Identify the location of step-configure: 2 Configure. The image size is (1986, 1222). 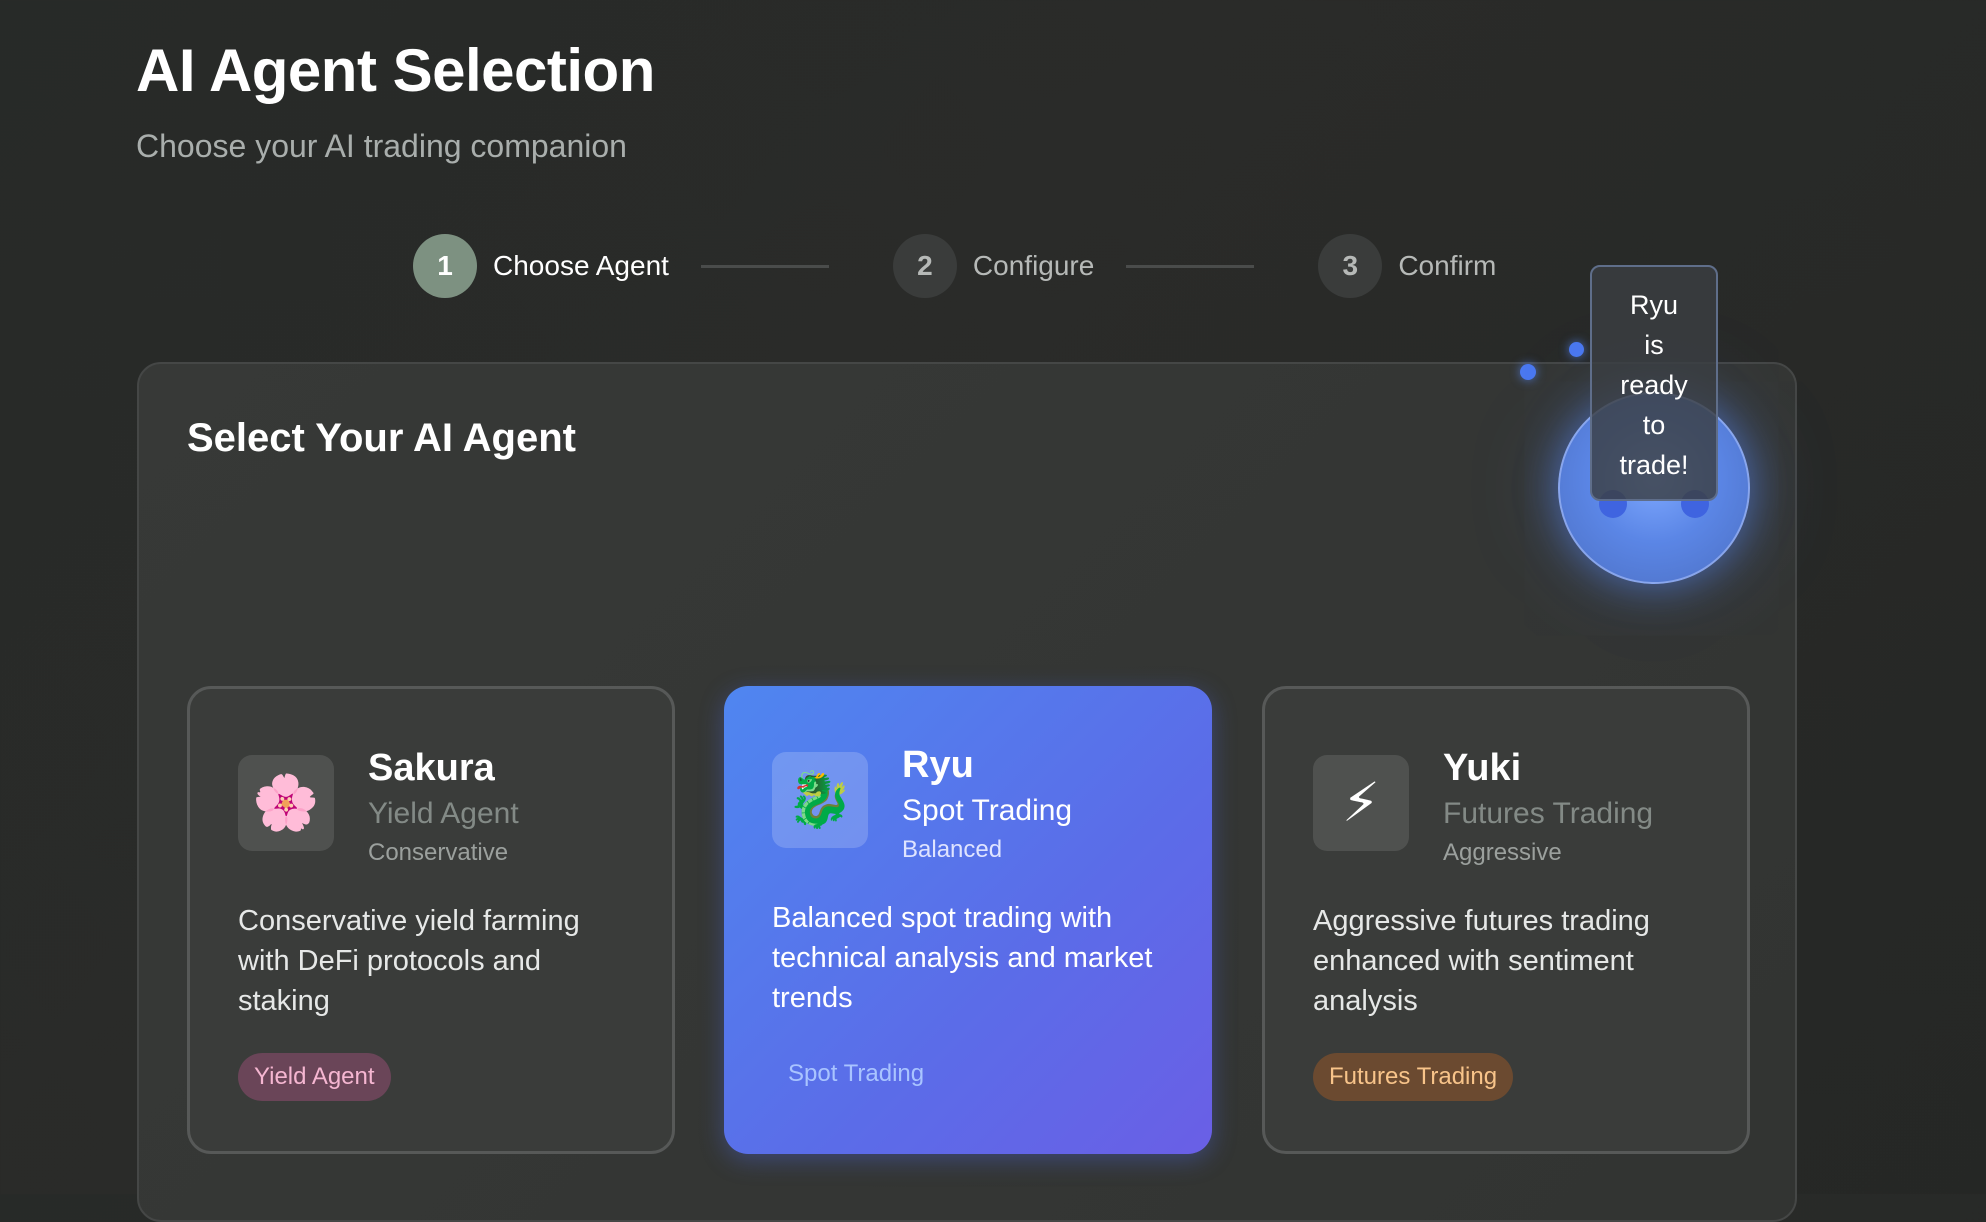
(993, 266).